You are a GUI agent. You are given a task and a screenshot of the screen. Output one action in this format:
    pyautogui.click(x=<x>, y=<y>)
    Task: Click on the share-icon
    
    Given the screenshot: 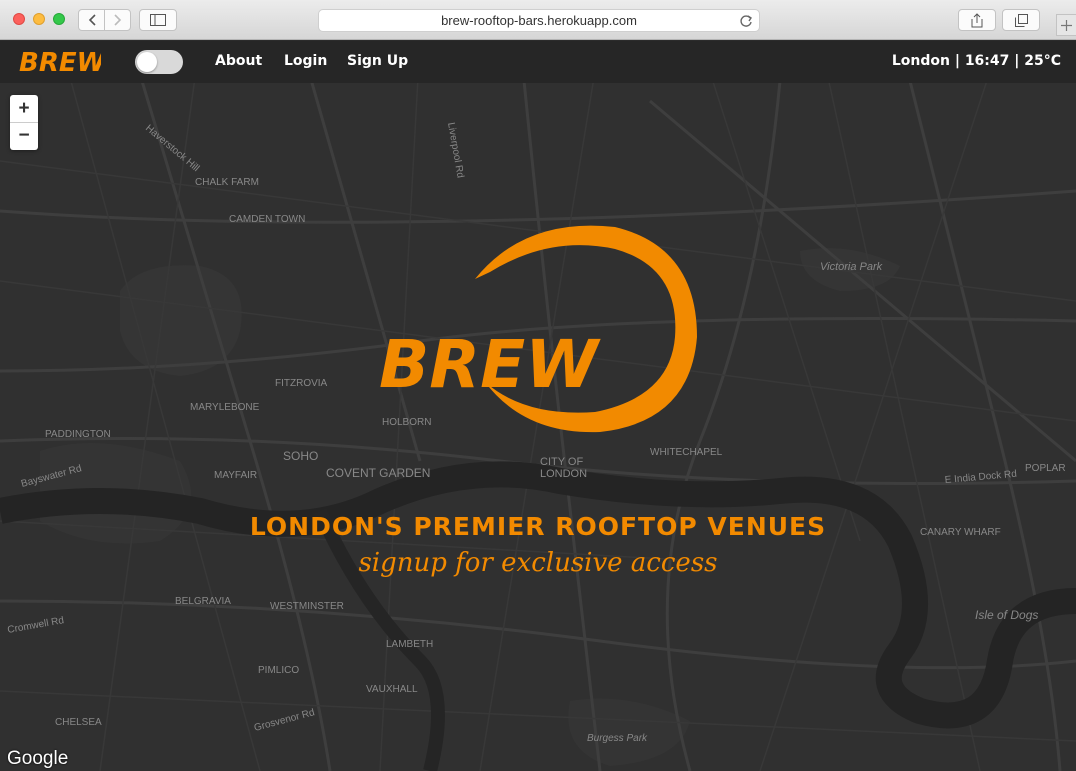 What is the action you would take?
    pyautogui.click(x=977, y=19)
    